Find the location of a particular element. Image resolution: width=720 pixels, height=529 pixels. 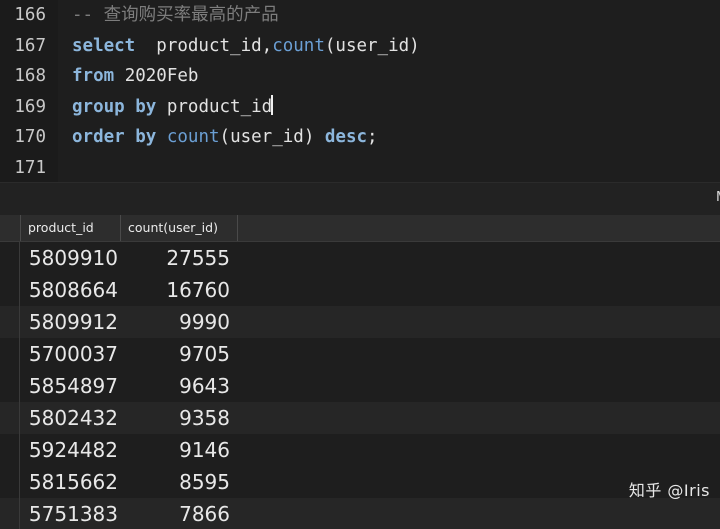

code-token-comment: -- 查询购买率最高的产品 is located at coordinates (175, 15).